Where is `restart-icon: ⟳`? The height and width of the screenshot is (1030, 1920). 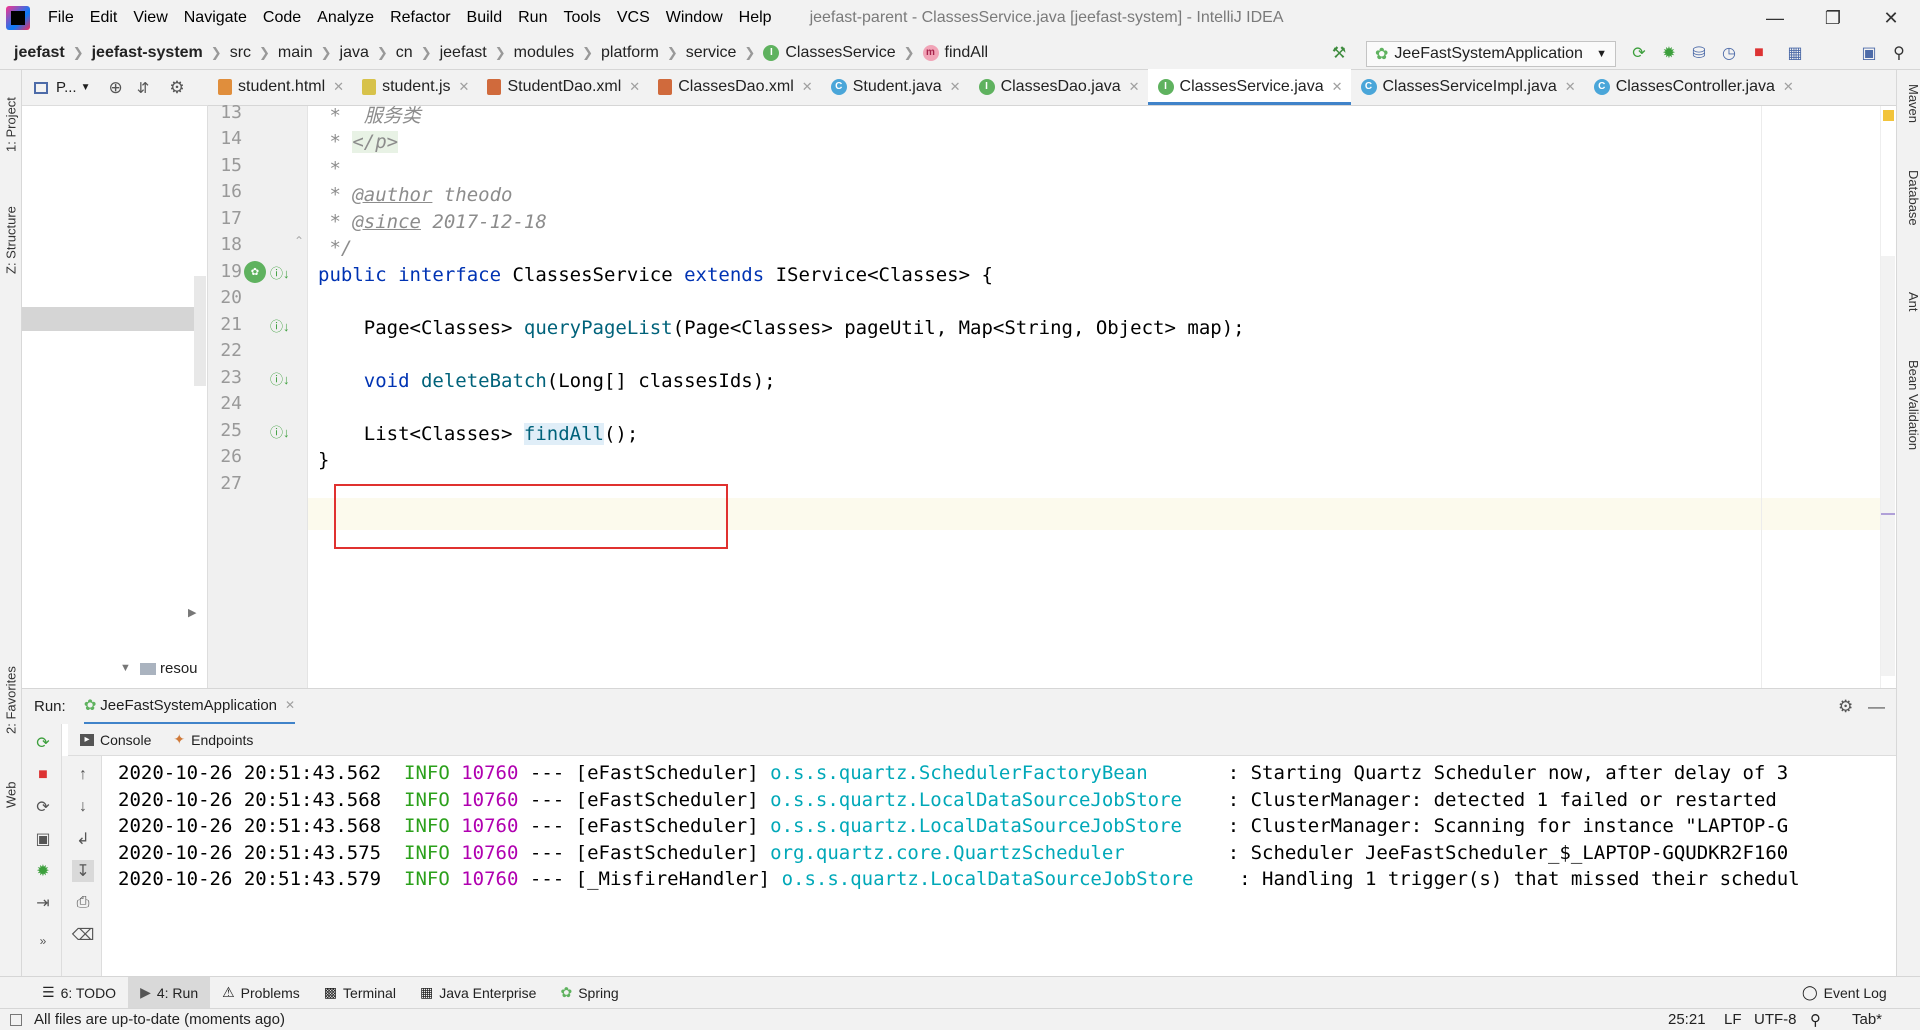 restart-icon: ⟳ is located at coordinates (43, 807).